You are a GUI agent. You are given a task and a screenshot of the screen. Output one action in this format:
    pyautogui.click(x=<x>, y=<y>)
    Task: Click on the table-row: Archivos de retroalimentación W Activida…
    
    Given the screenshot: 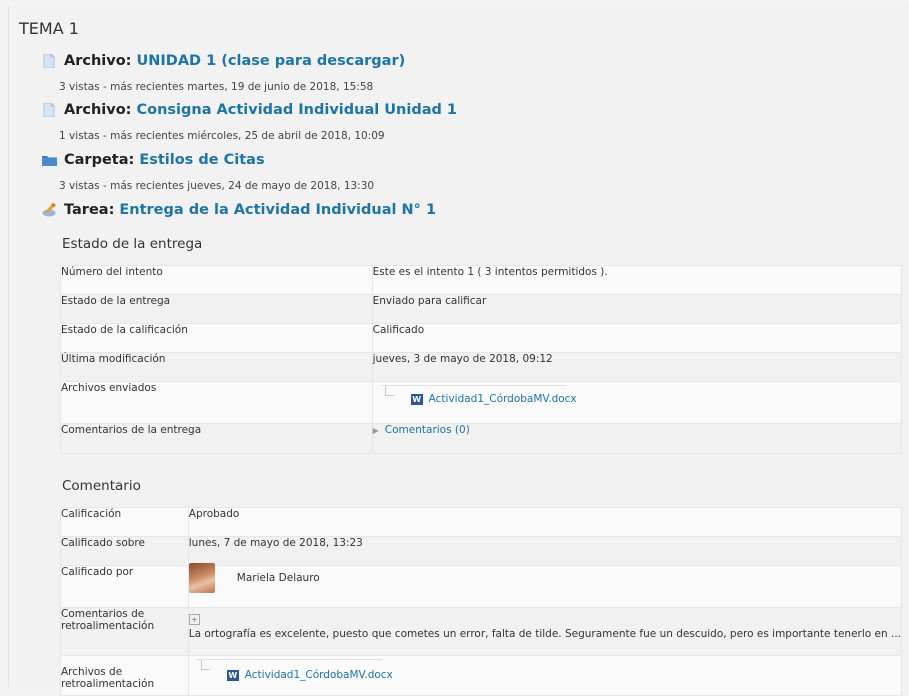 What is the action you would take?
    pyautogui.click(x=481, y=675)
    